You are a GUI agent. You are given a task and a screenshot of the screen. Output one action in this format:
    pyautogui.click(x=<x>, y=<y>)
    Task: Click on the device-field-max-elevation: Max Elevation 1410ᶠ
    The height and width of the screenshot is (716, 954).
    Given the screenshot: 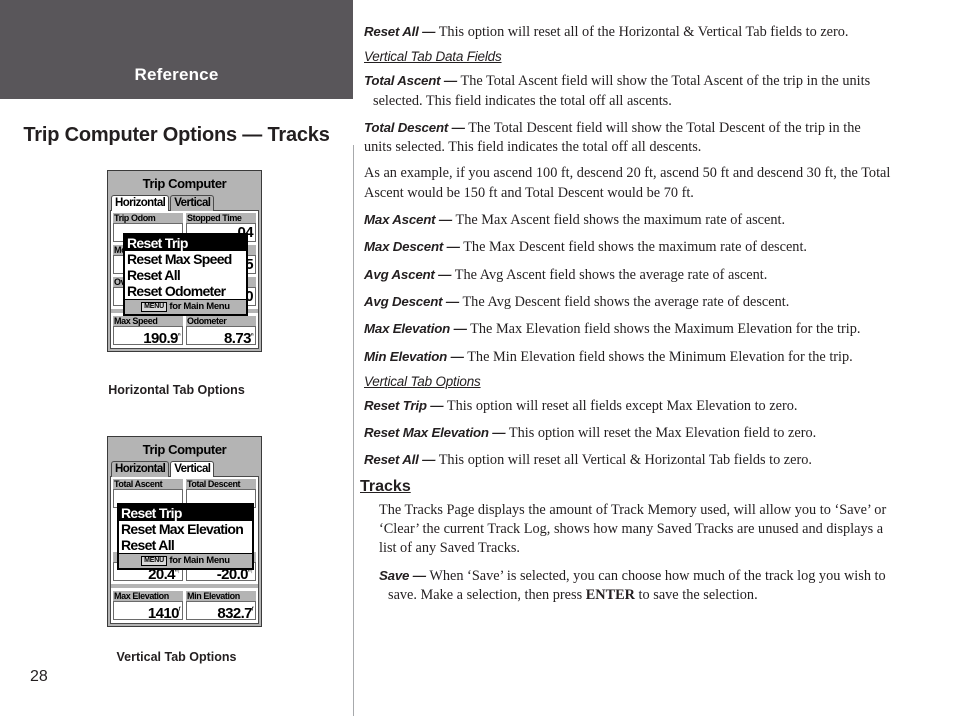 What is the action you would take?
    pyautogui.click(x=148, y=605)
    